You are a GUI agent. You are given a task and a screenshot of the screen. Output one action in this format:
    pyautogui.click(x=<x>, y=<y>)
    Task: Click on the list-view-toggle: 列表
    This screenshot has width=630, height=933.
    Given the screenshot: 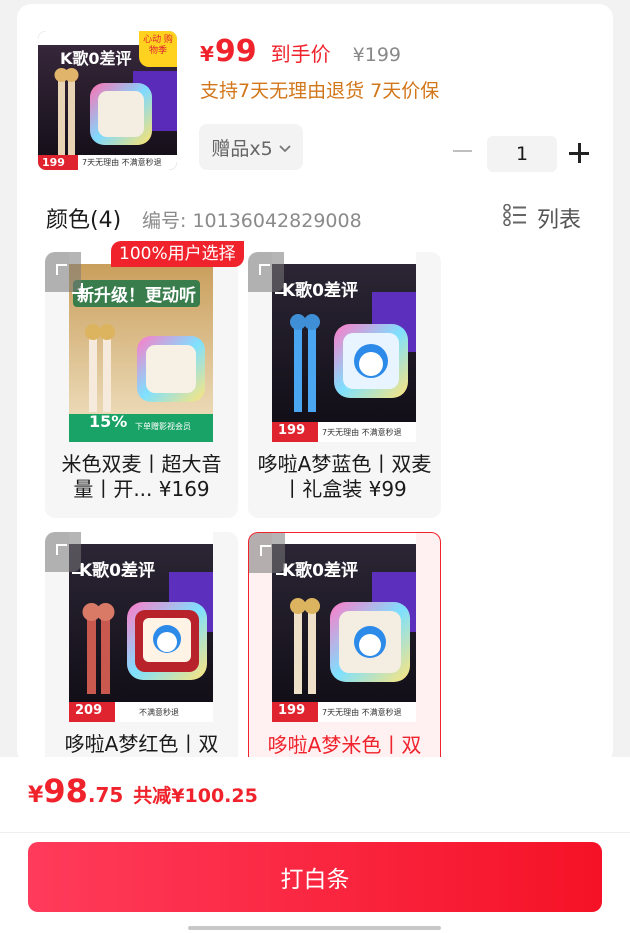 What is the action you would take?
    pyautogui.click(x=542, y=218)
    